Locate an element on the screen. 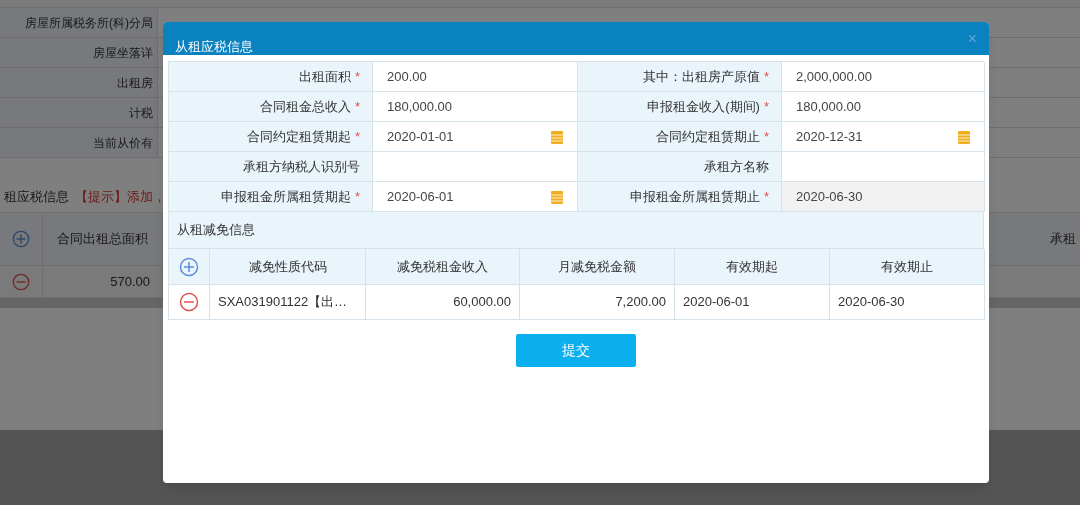 The width and height of the screenshot is (1080, 505). form-label: 计税 is located at coordinates (141, 113).